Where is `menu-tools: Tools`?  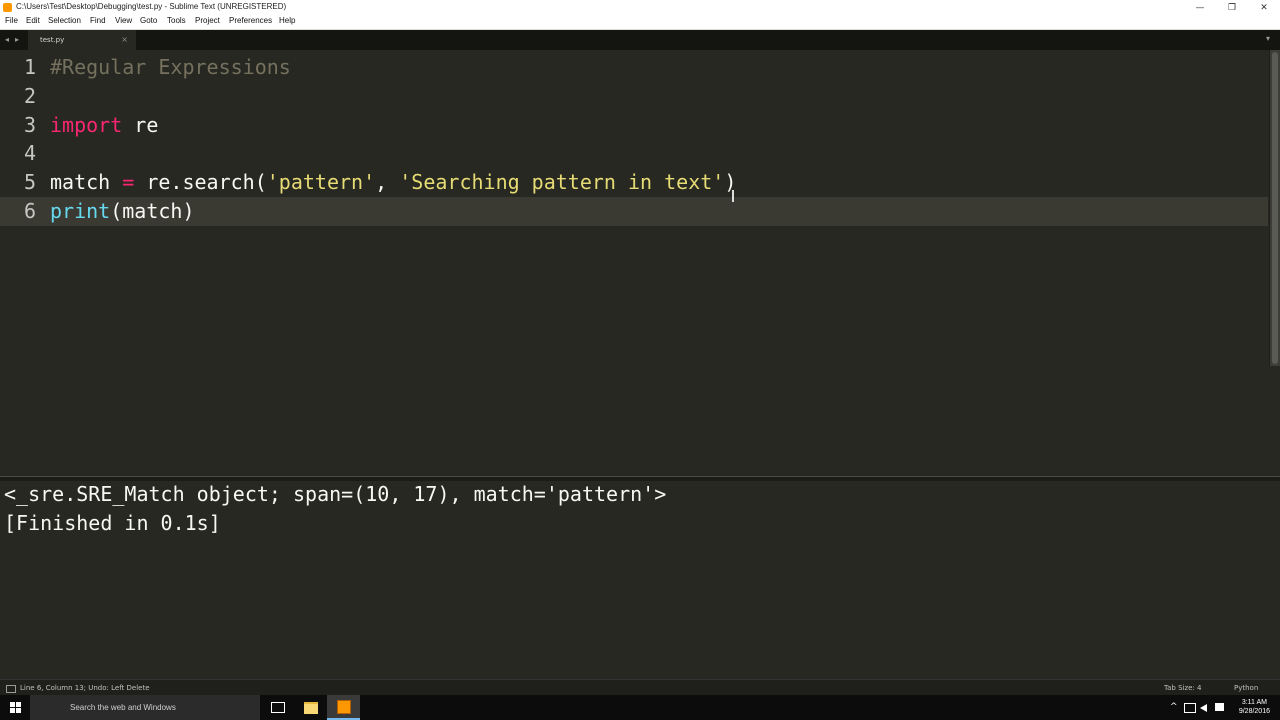
menu-tools: Tools is located at coordinates (176, 20).